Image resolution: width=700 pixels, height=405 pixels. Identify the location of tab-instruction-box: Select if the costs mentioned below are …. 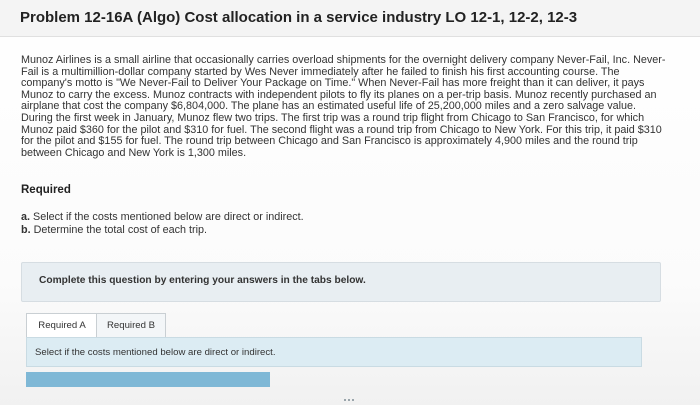
(334, 352).